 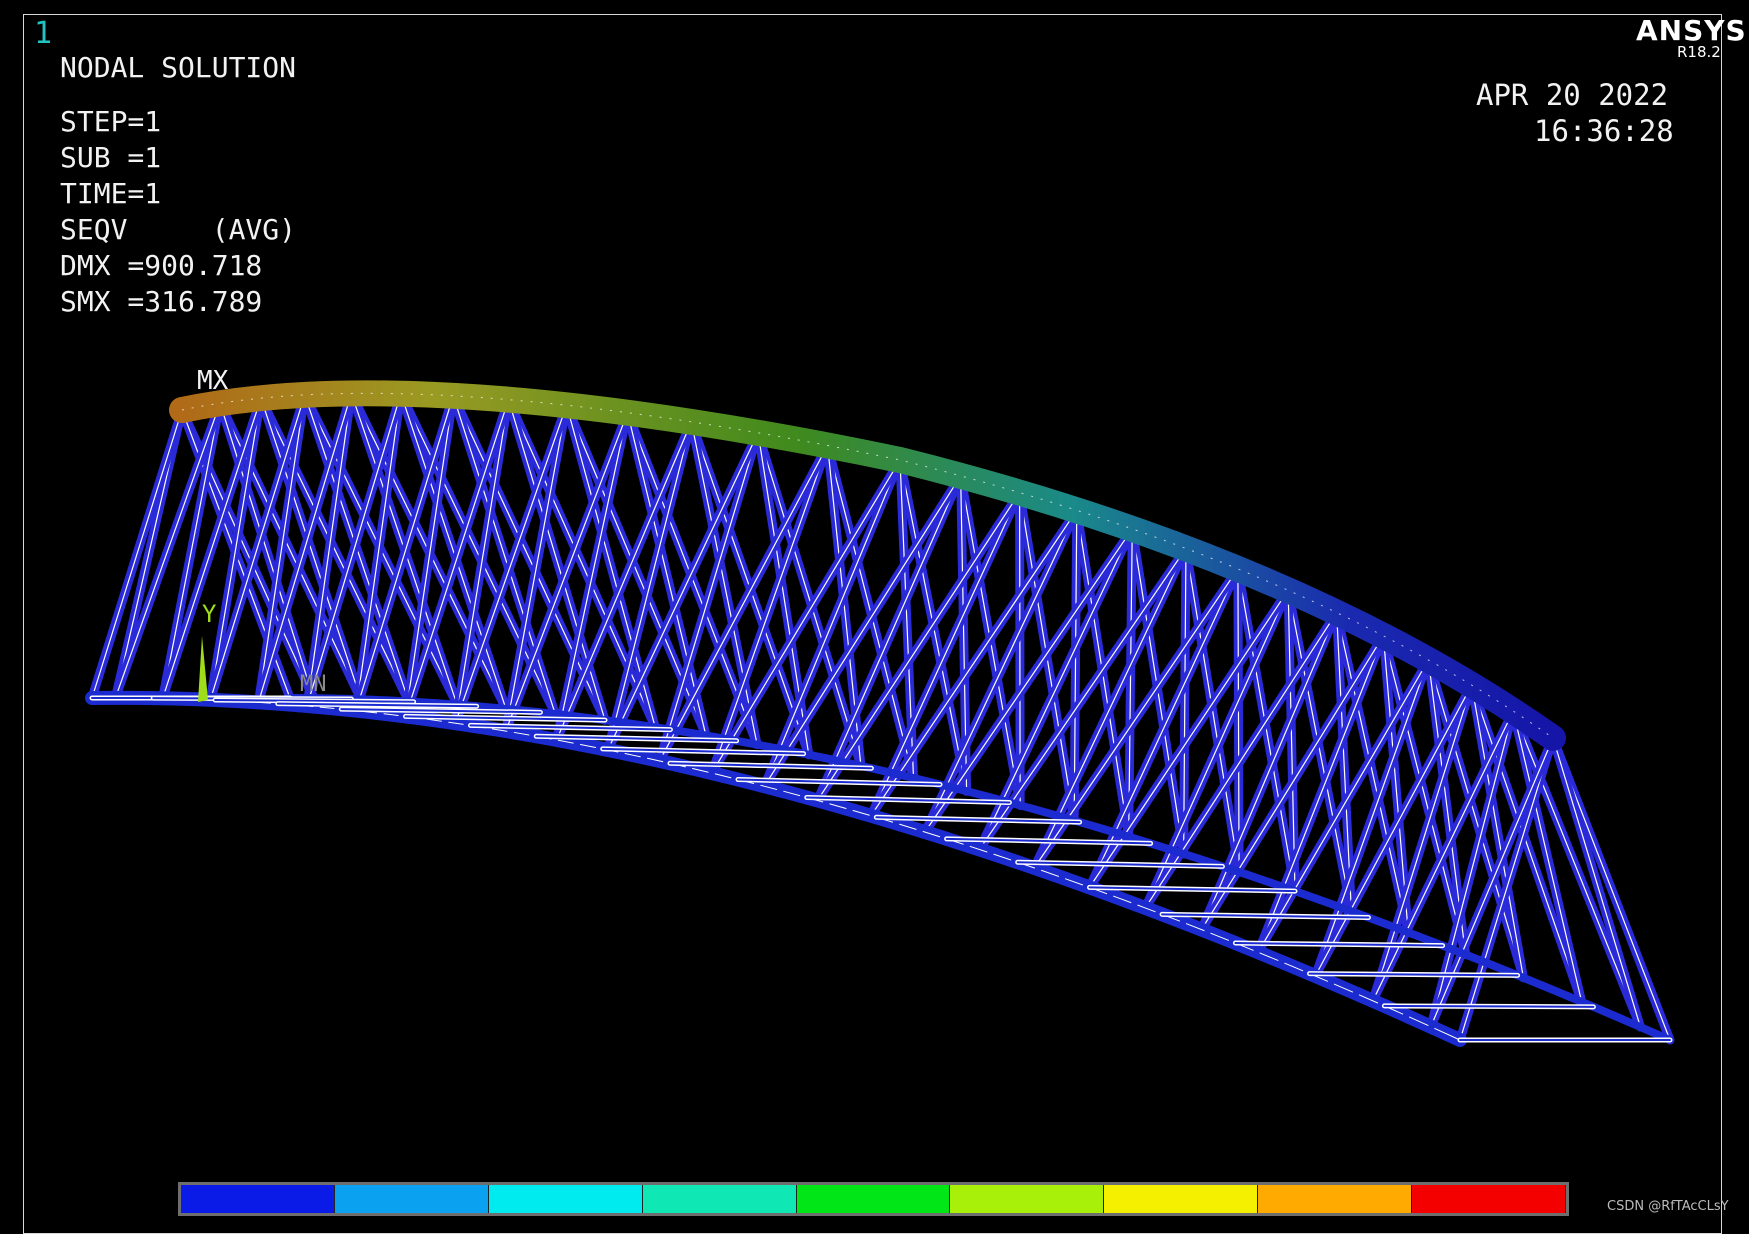 What do you see at coordinates (1668, 1206) in the screenshot?
I see `watermark: CSDN @RfTAcCLsY` at bounding box center [1668, 1206].